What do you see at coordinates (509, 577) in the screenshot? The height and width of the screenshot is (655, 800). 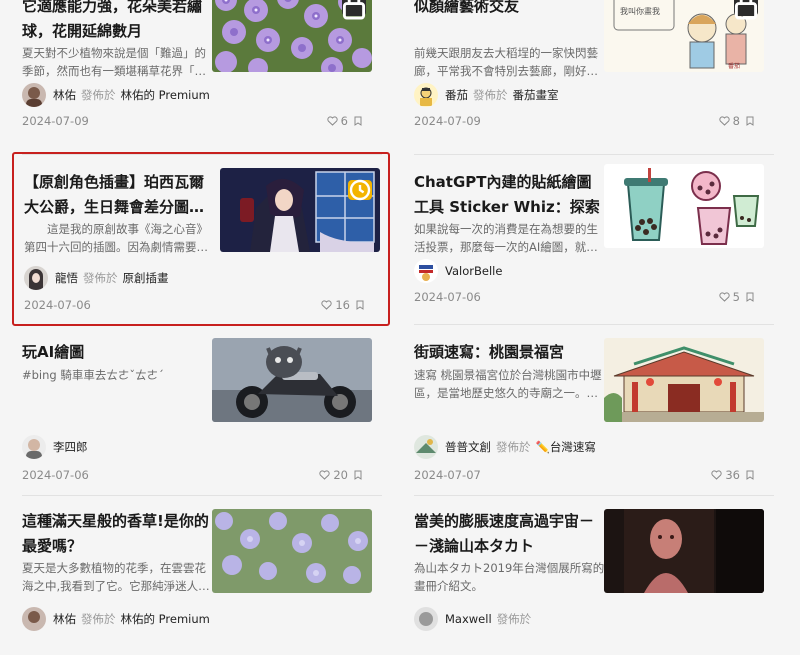 I see `article-excerpt: 為山本タカト2019年台灣個展所寫的畫冊介紹文。` at bounding box center [509, 577].